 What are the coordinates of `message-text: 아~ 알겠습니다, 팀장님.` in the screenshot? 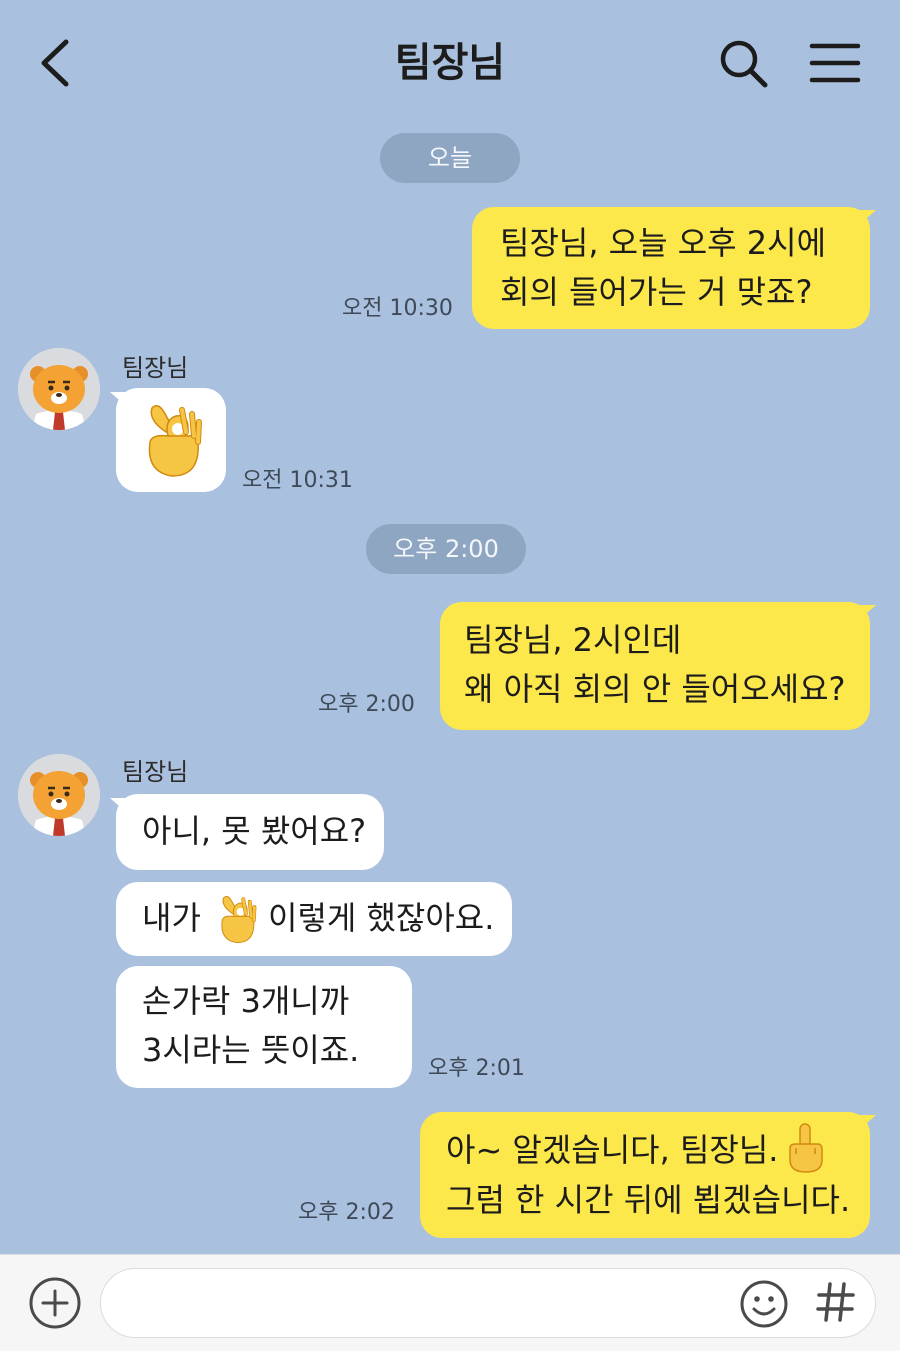 It's located at (612, 1150).